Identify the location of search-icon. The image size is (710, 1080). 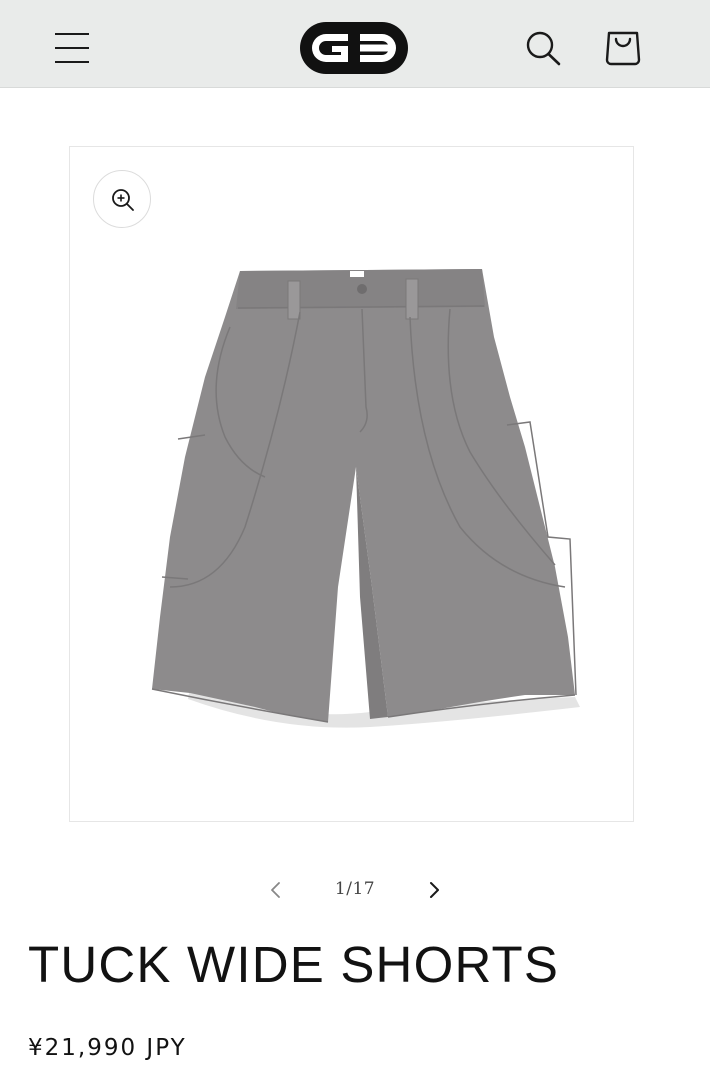
(543, 48).